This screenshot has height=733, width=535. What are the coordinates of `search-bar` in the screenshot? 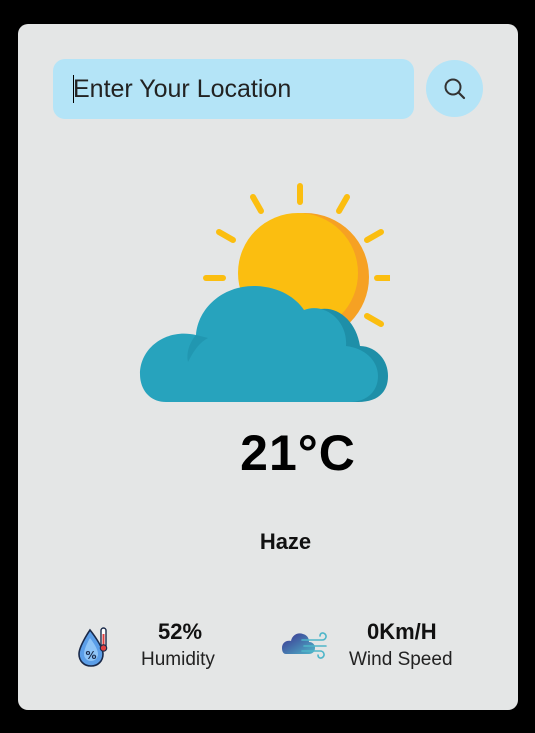 It's located at (268, 89).